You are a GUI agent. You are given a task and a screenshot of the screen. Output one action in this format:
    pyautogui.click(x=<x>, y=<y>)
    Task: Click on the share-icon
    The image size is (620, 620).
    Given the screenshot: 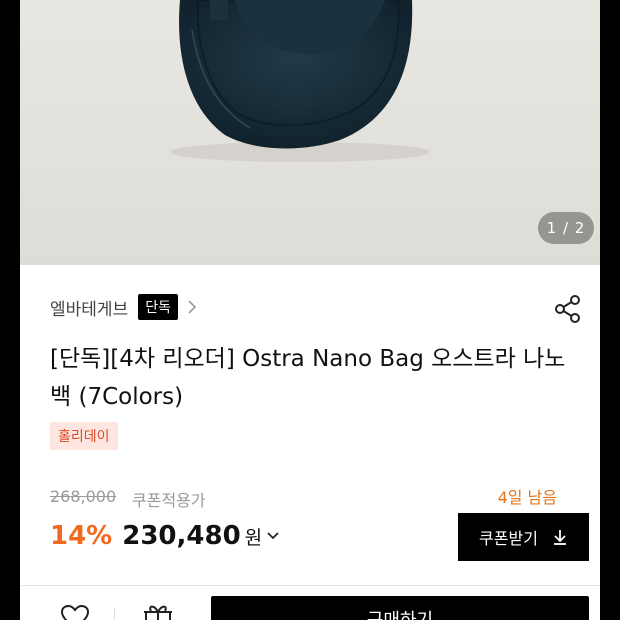 What is the action you would take?
    pyautogui.click(x=568, y=309)
    